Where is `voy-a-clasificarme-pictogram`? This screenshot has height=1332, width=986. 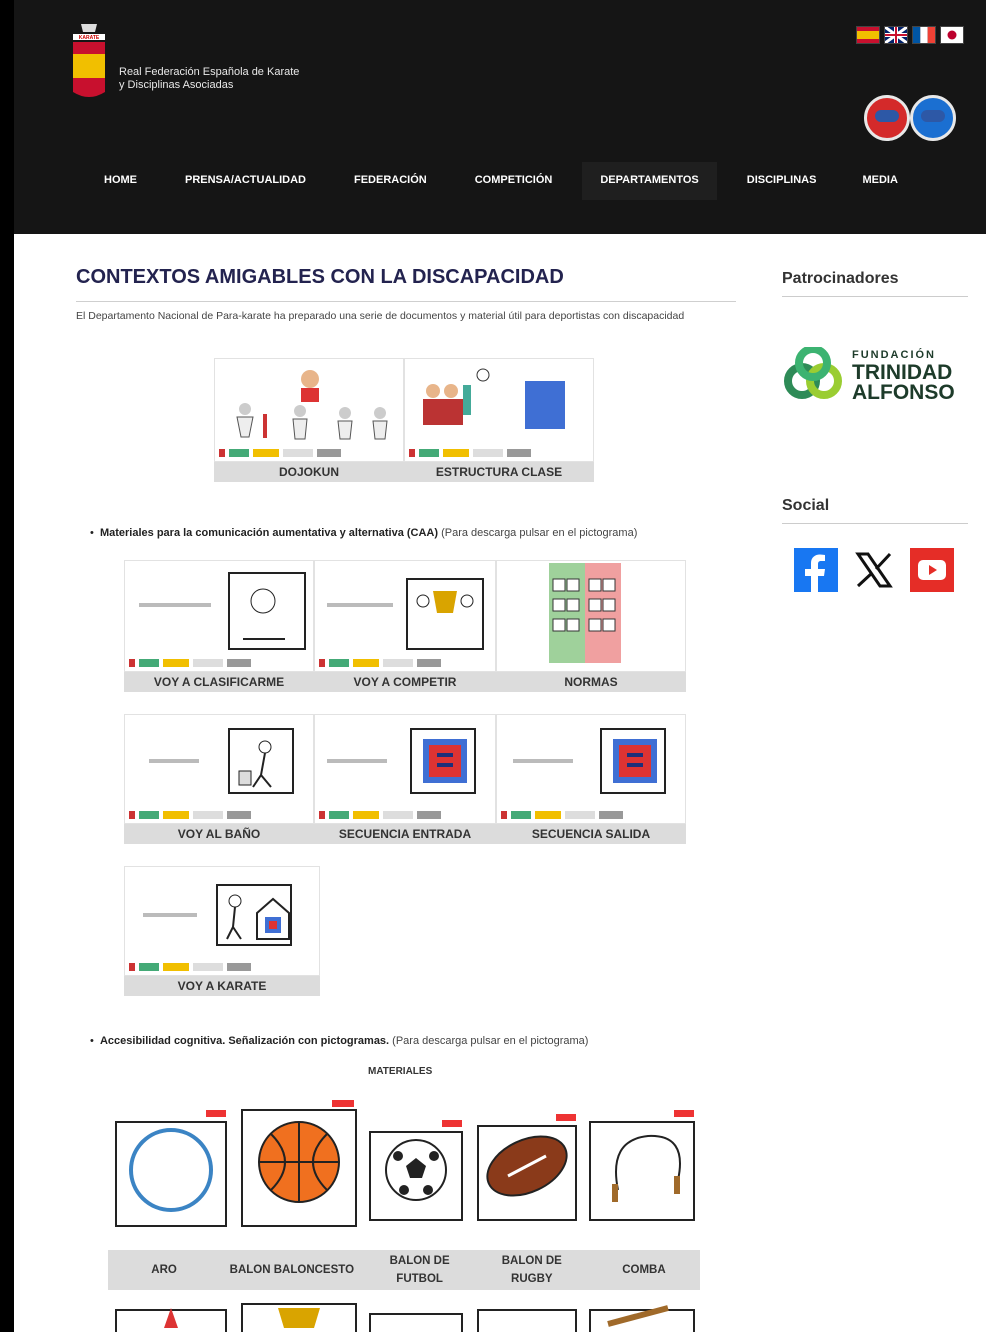
voy-a-clasificarme-pictogram is located at coordinates (219, 616).